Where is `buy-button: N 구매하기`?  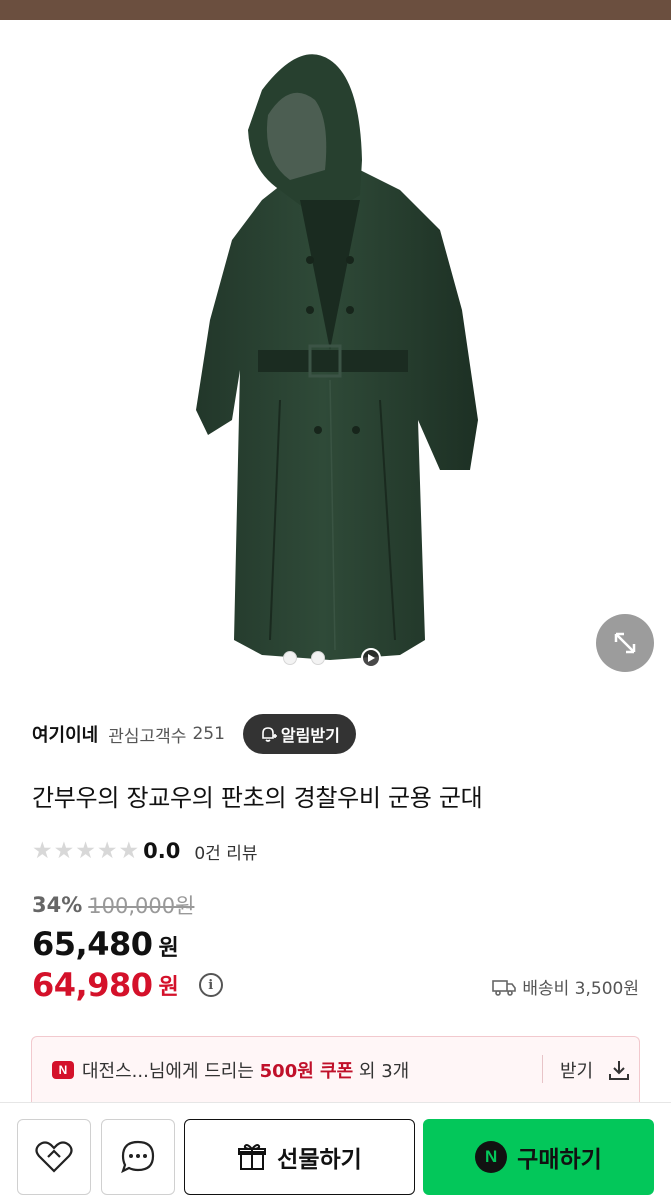
buy-button: N 구매하기 is located at coordinates (538, 1157).